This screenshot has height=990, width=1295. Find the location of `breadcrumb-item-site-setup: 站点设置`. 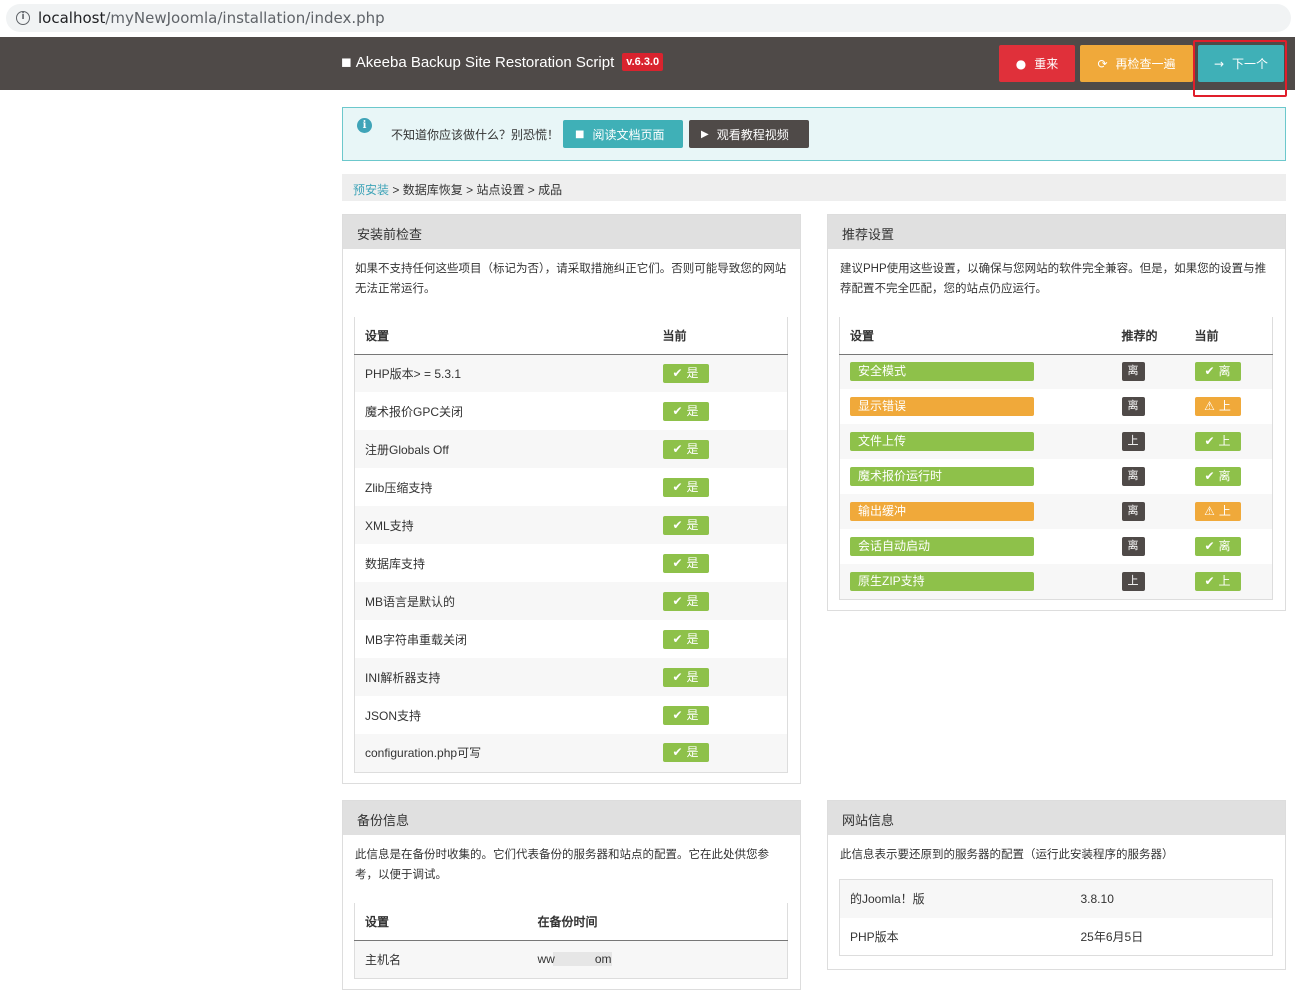

breadcrumb-item-site-setup: 站点设置 is located at coordinates (500, 190).